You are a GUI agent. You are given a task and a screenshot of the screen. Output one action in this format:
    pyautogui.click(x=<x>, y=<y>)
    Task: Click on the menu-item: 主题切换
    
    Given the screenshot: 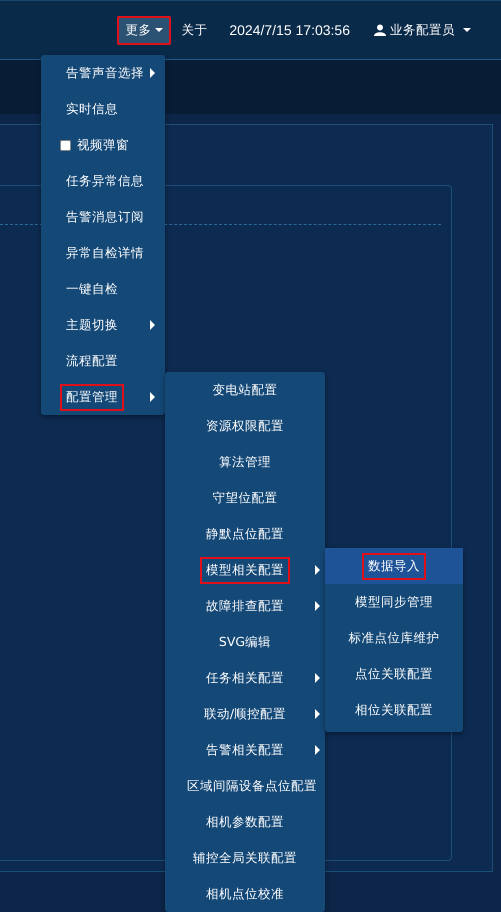 What is the action you would take?
    pyautogui.click(x=103, y=325)
    